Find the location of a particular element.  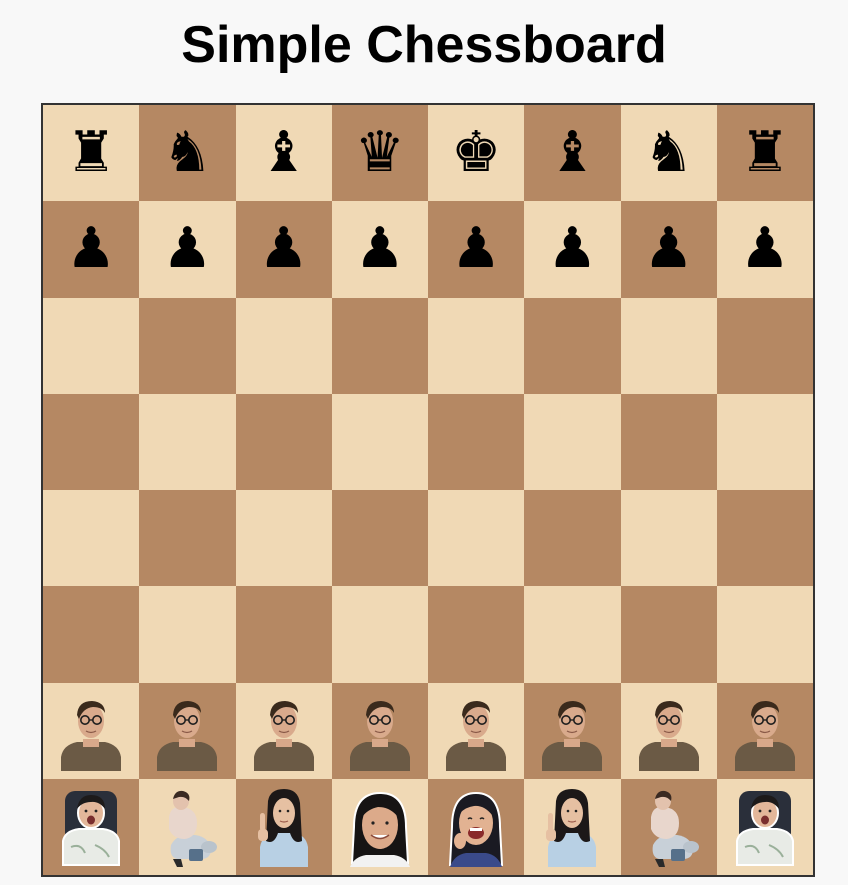

woman-laughing-piece-photo is located at coordinates (476, 827).